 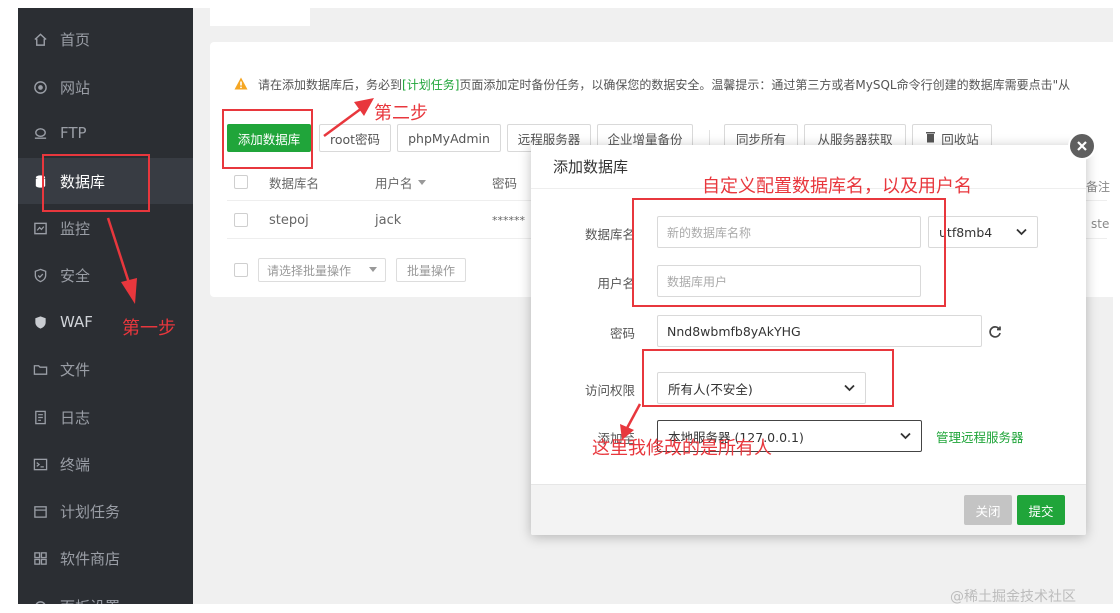 I want to click on sidebar-item-website: 网站, so click(x=105, y=87).